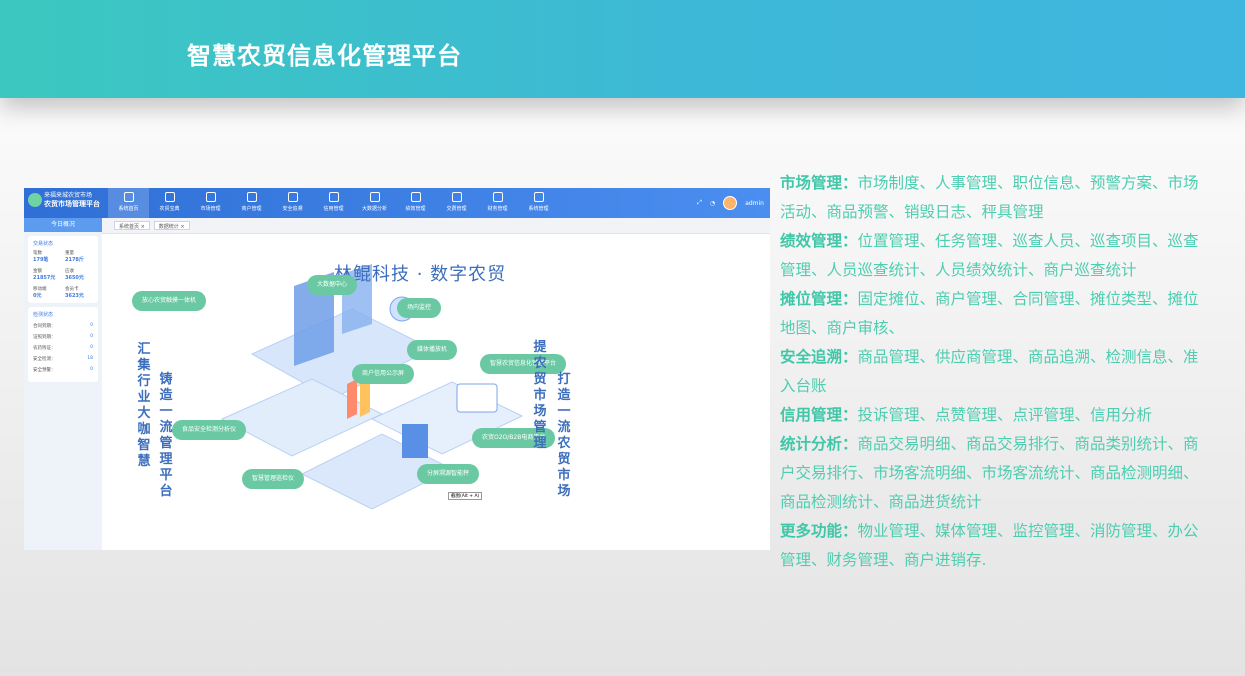  Describe the element at coordinates (383, 374) in the screenshot. I see `pill-label: 商户信用公示屏` at that location.